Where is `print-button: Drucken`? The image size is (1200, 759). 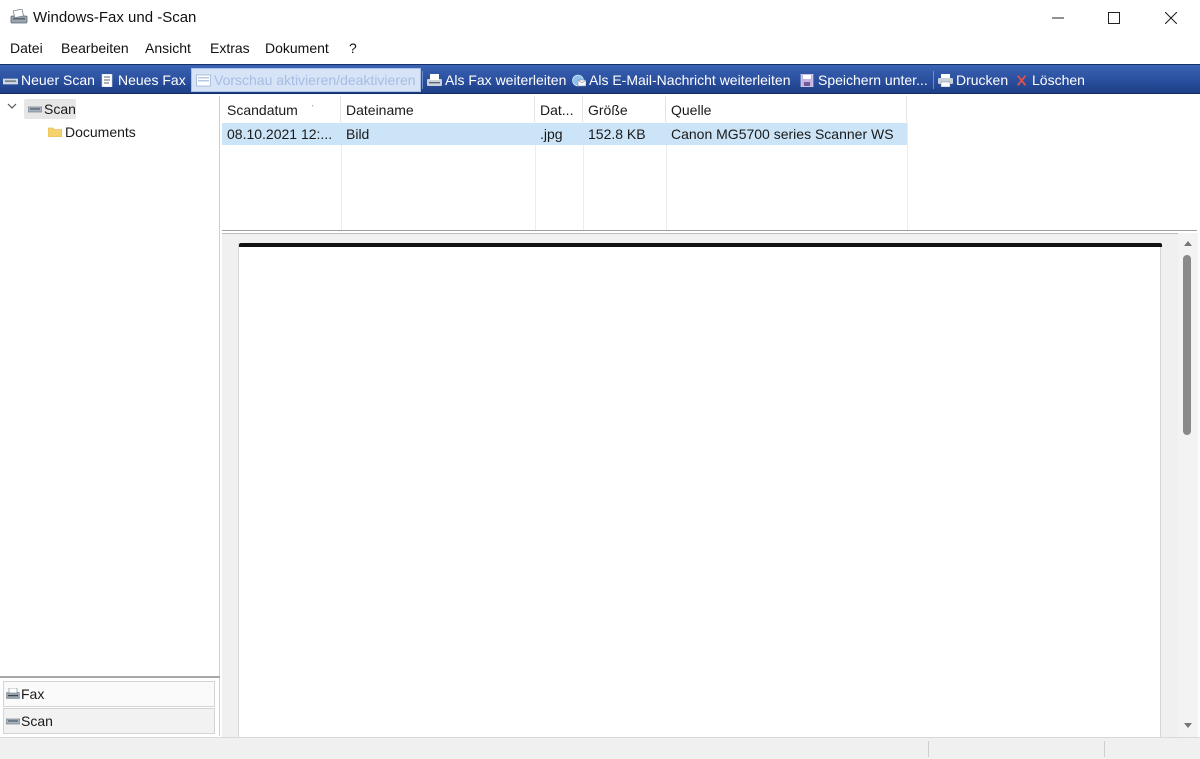 print-button: Drucken is located at coordinates (973, 80).